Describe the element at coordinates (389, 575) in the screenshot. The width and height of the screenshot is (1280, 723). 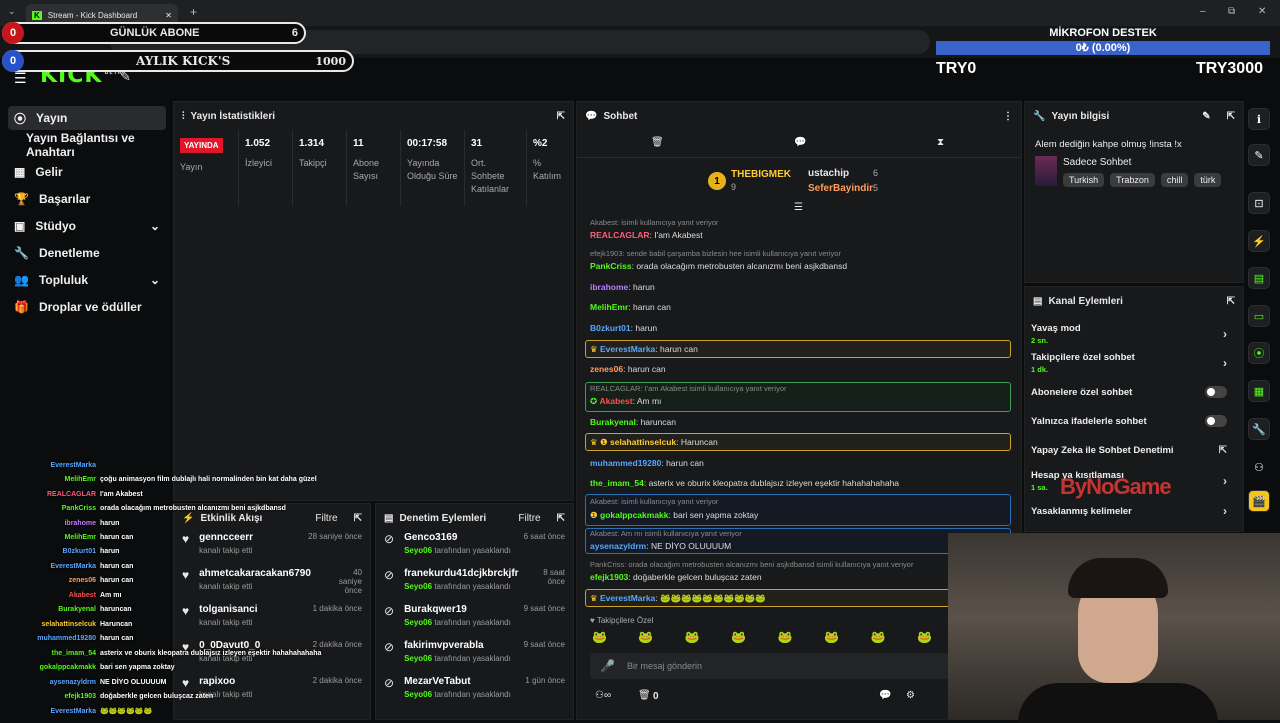
I see `ban-icon: ⊘` at that location.